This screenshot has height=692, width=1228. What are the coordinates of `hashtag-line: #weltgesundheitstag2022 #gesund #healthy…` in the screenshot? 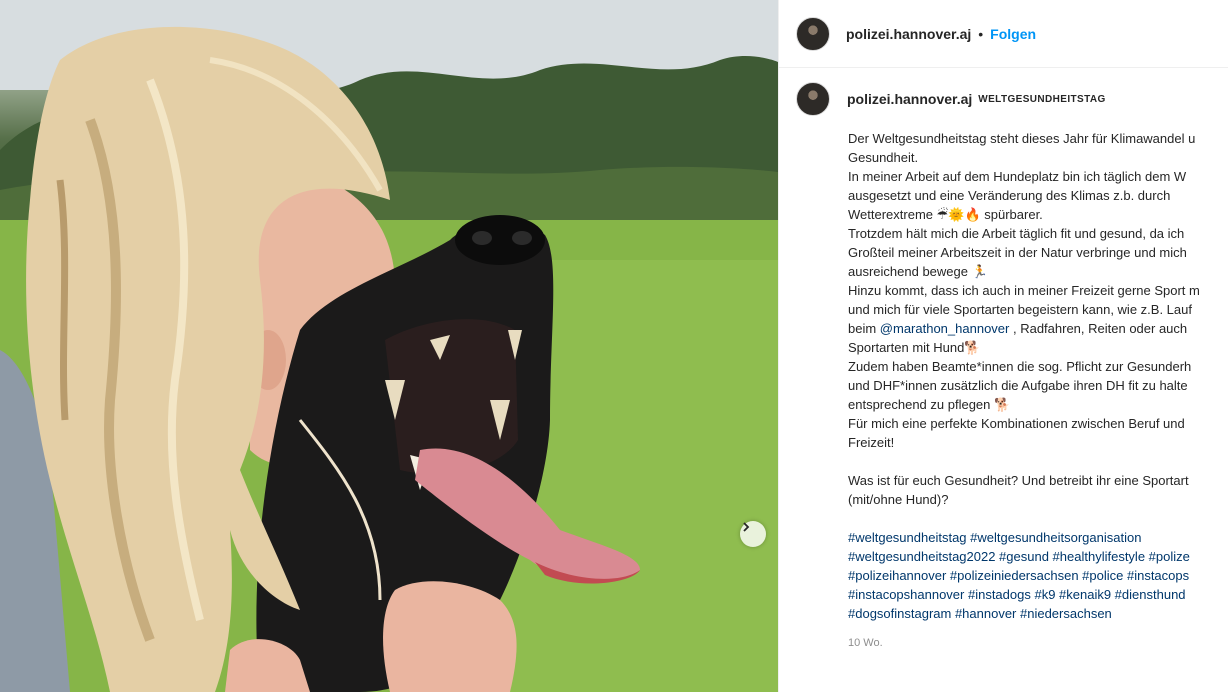 It's located at (1038, 556).